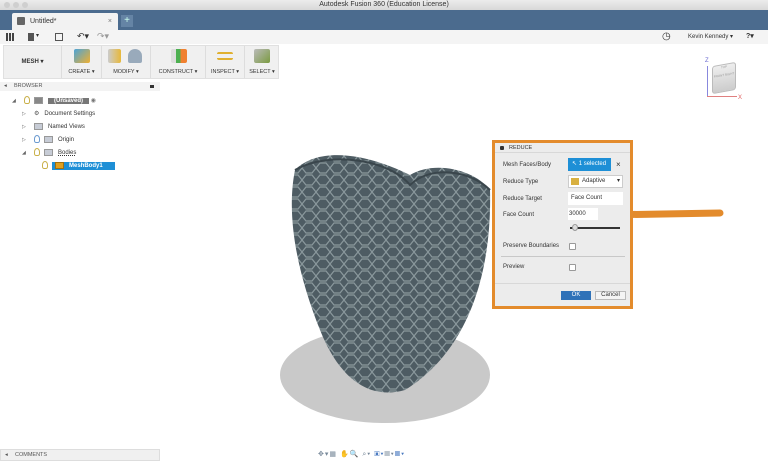  I want to click on workspace-switcher: MESH ▾, so click(33, 62).